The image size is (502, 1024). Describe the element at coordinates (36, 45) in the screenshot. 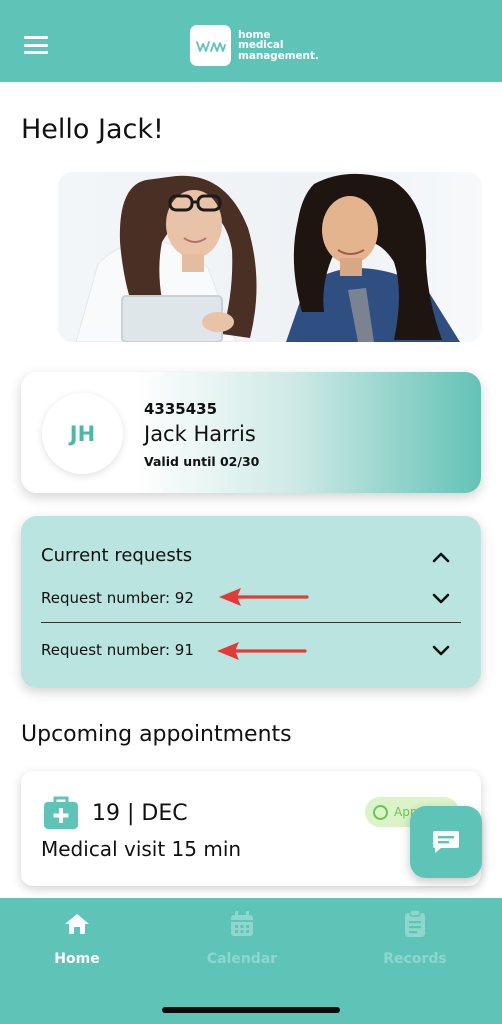

I see `hamburger-menu-icon` at that location.